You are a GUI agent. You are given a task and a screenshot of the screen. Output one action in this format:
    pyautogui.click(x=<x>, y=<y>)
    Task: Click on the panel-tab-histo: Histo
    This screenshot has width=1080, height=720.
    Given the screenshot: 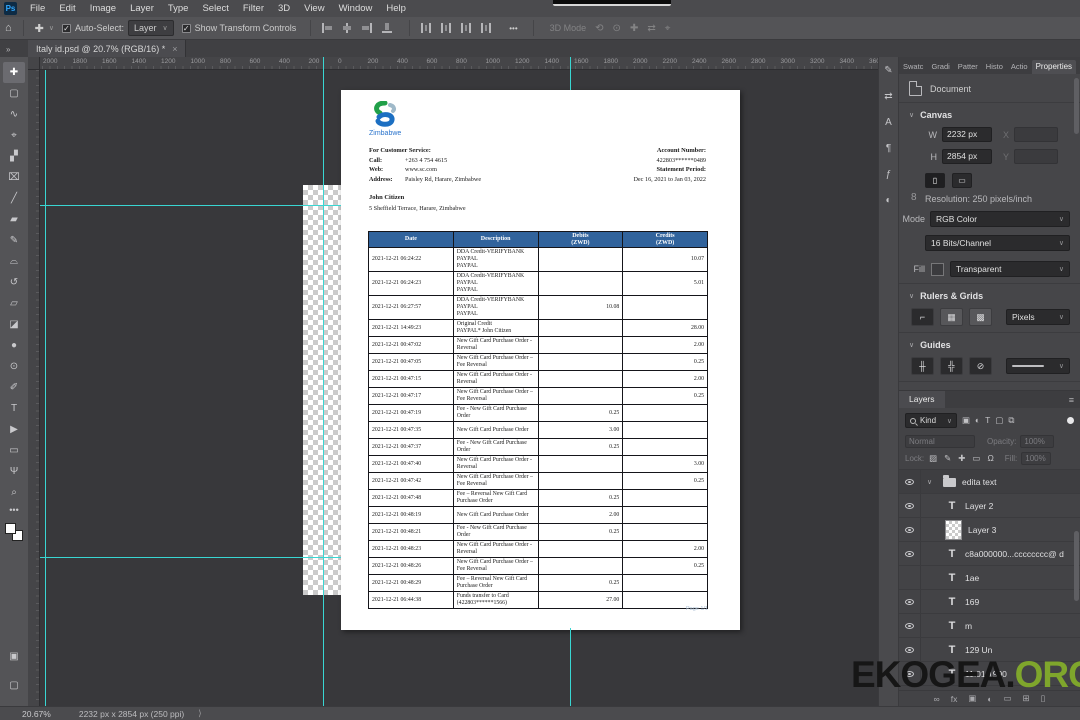 What is the action you would take?
    pyautogui.click(x=994, y=67)
    